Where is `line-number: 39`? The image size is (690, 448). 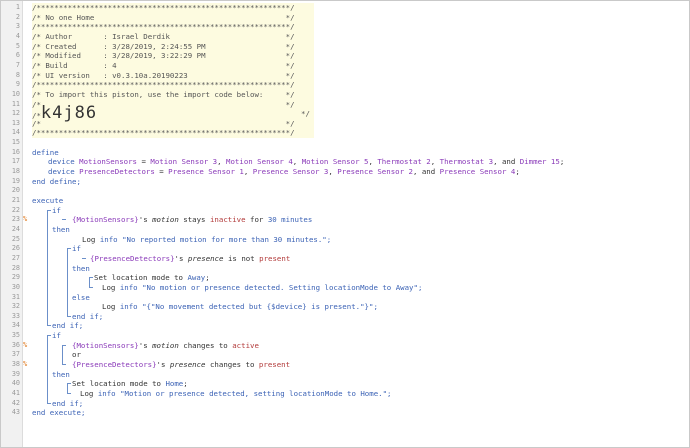 line-number: 39 is located at coordinates (15, 373).